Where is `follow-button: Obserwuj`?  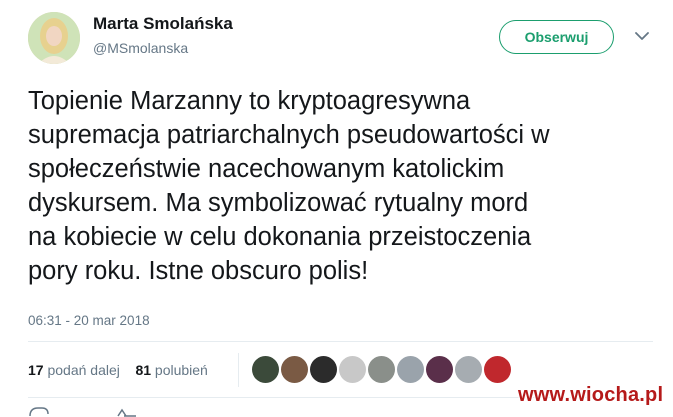
follow-button: Obserwuj is located at coordinates (556, 37).